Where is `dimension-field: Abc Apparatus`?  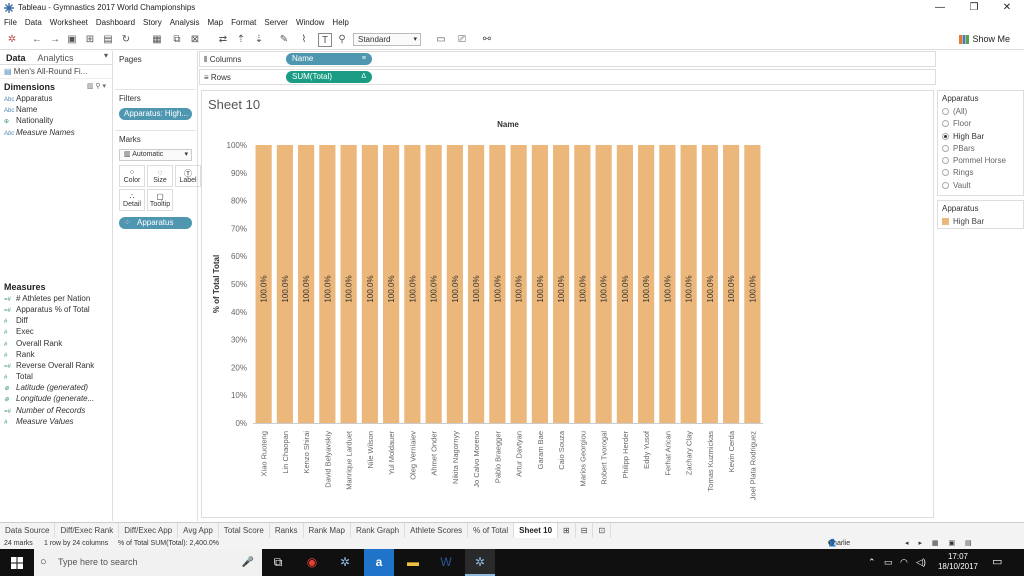
dimension-field: Abc Apparatus is located at coordinates (56, 98).